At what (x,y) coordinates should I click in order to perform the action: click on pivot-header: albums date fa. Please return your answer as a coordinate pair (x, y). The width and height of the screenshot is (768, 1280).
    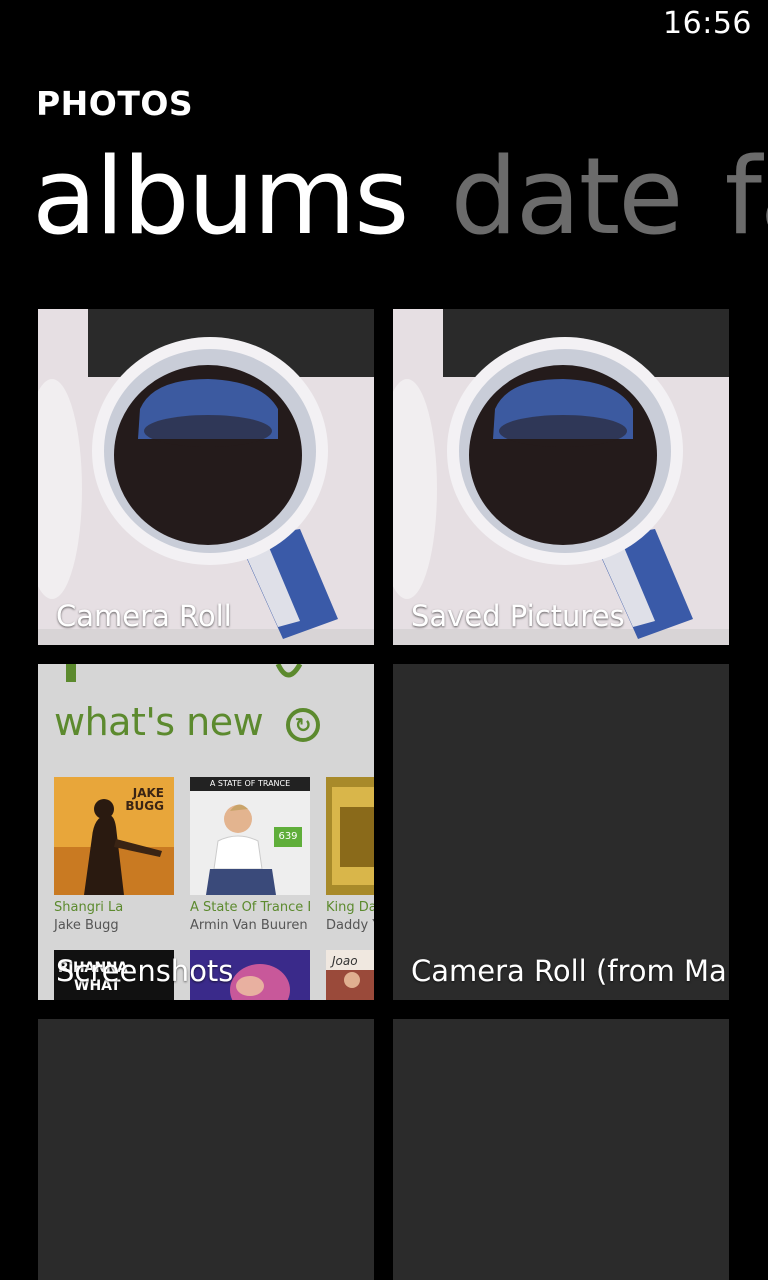
    Looking at the image, I should click on (400, 197).